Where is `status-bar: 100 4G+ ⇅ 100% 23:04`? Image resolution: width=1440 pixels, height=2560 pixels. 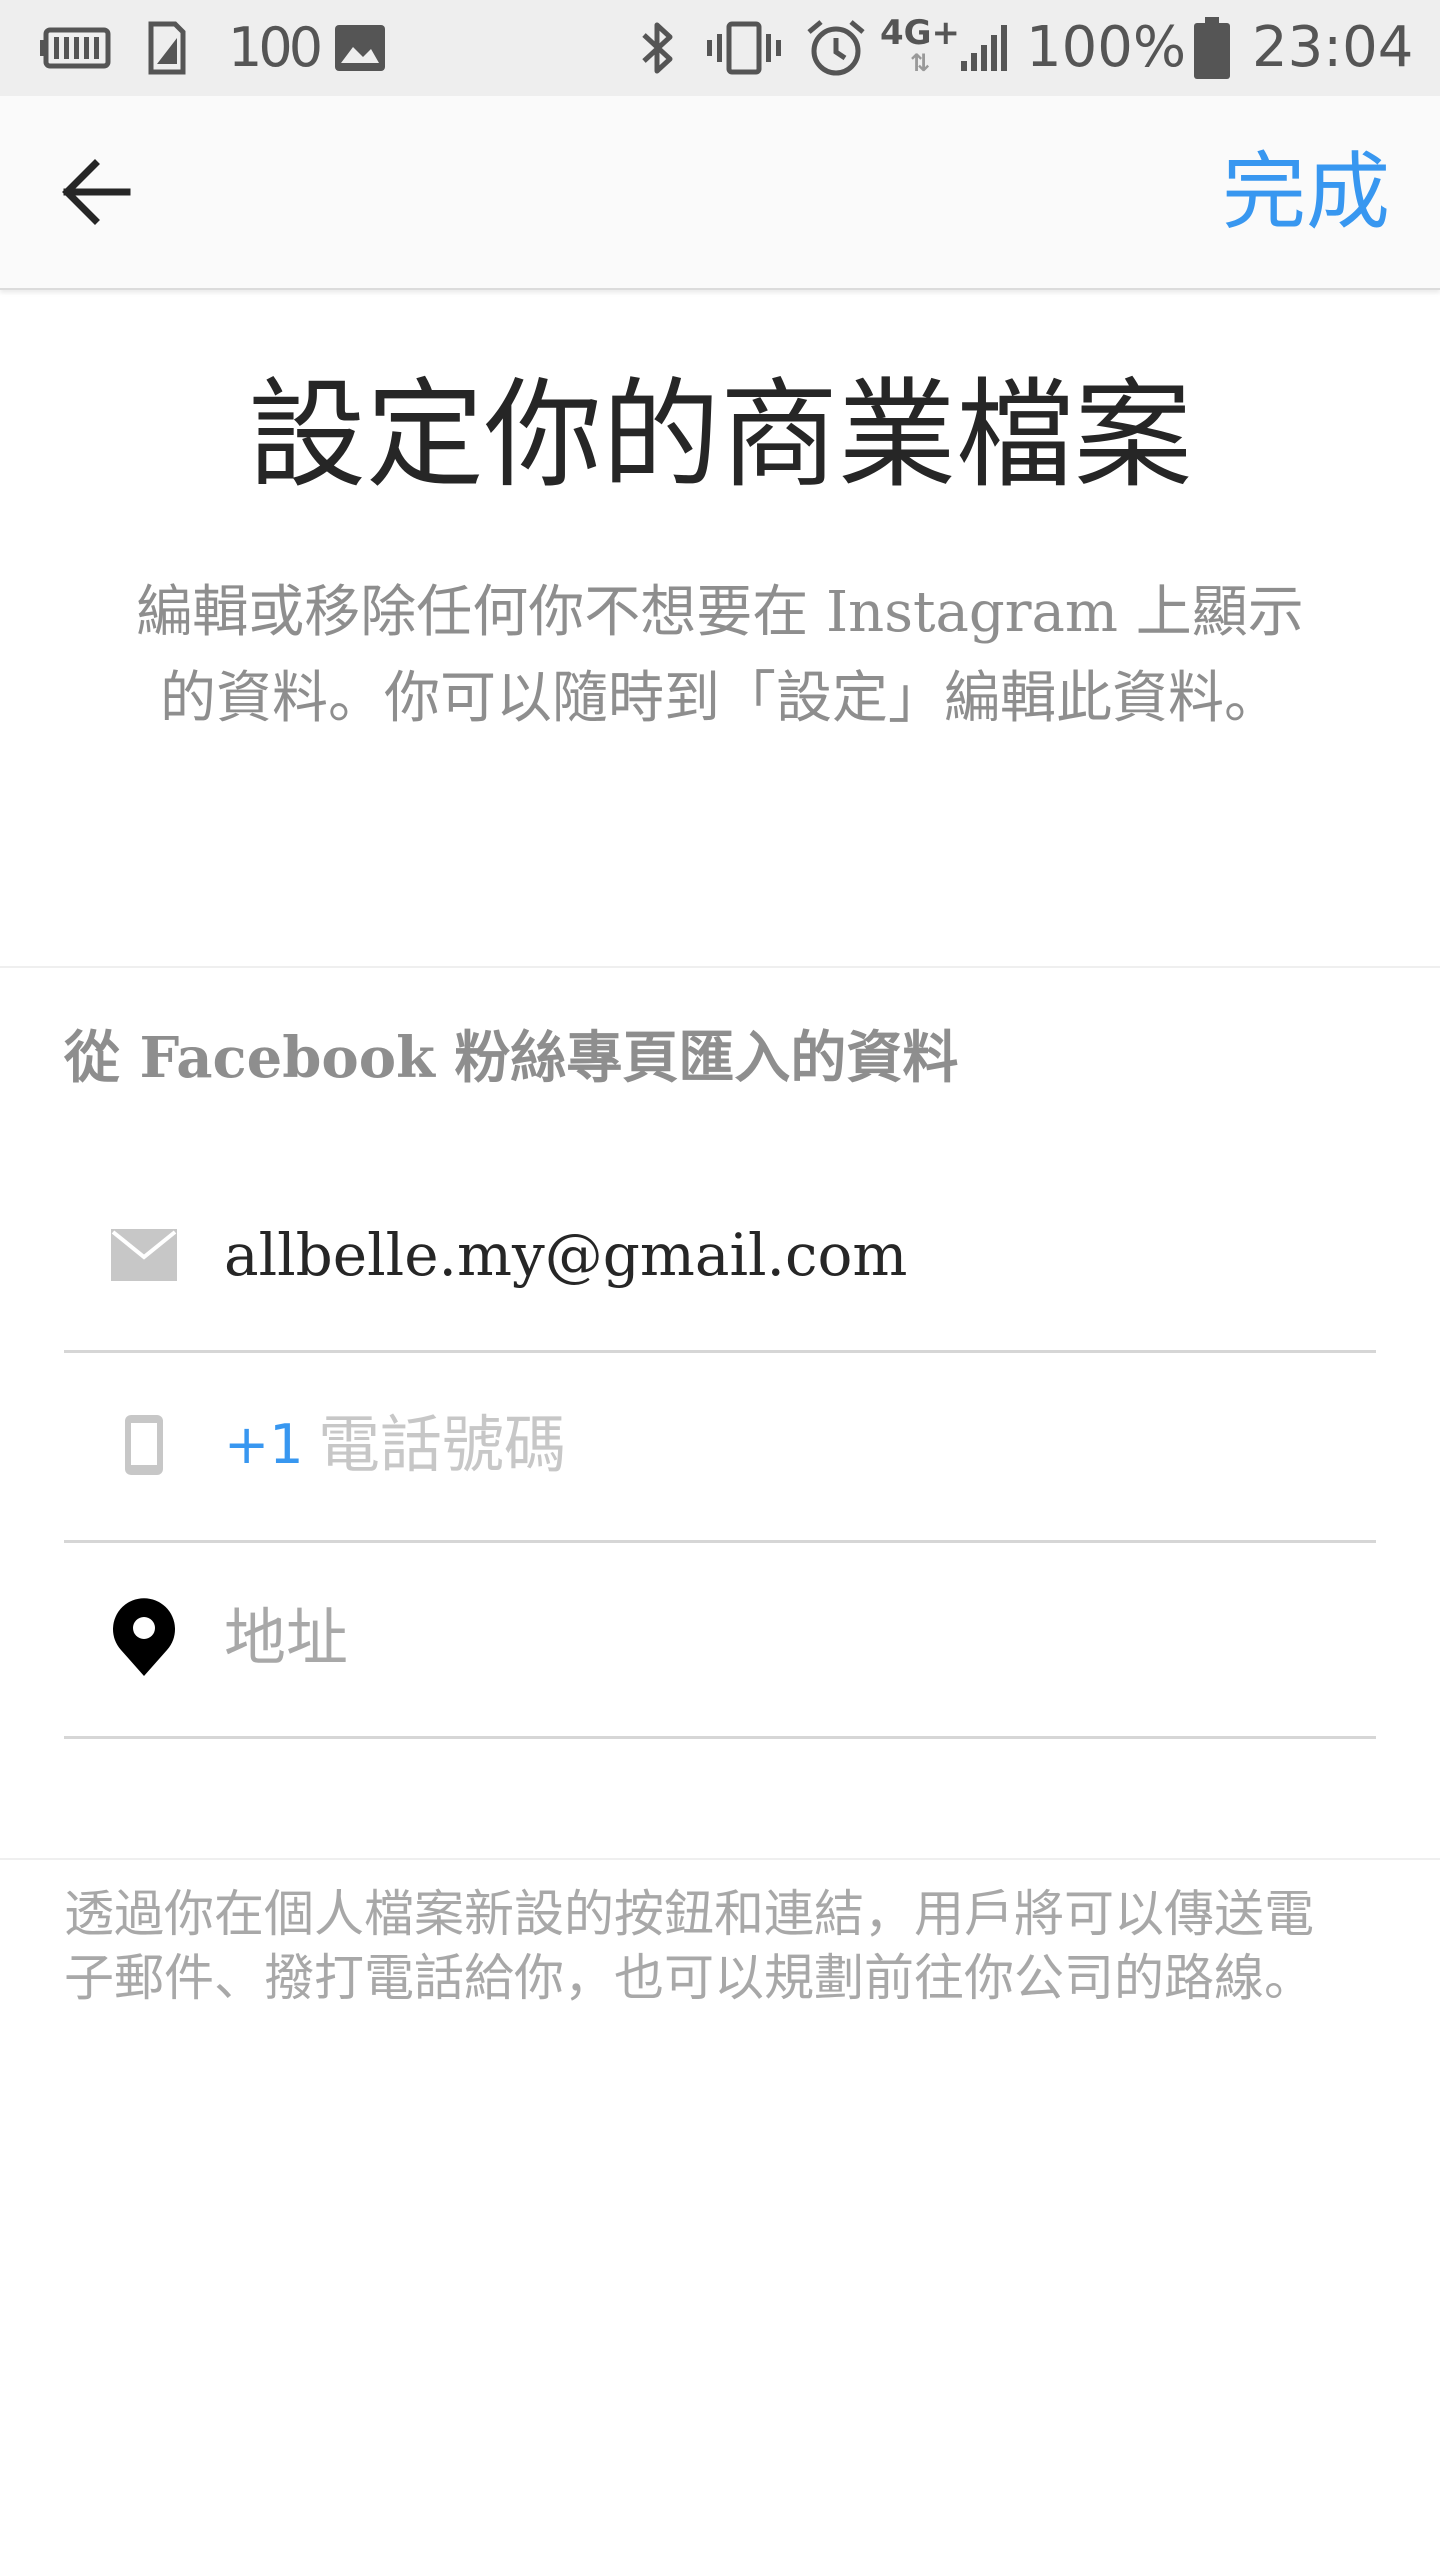 status-bar: 100 4G+ ⇅ 100% 23:04 is located at coordinates (720, 48).